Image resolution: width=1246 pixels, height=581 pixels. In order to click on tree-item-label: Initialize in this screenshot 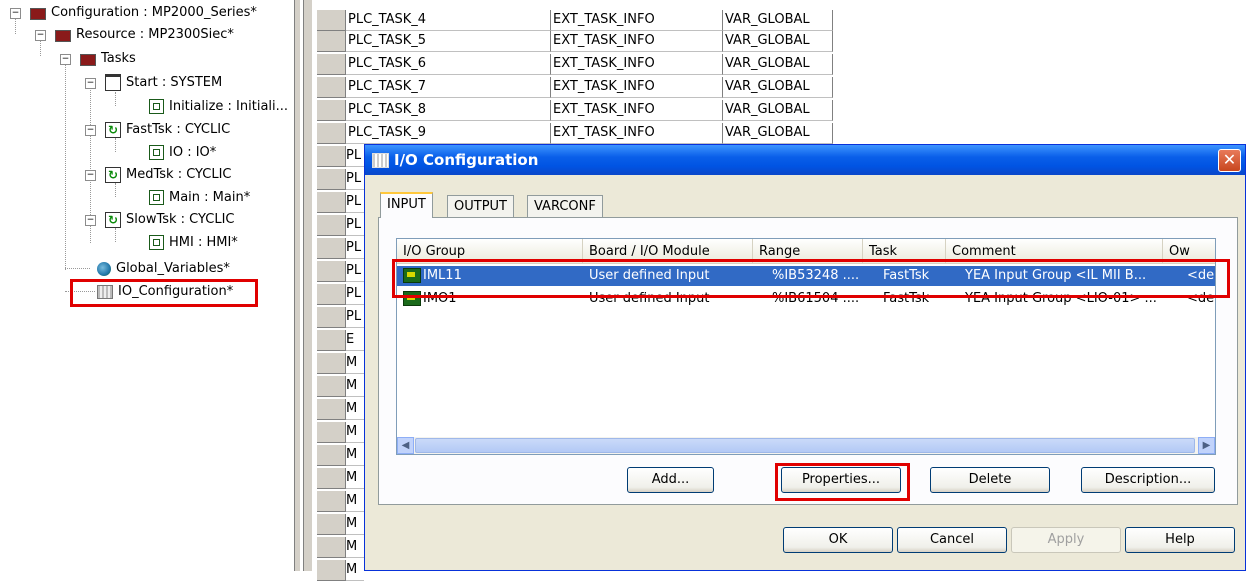, I will do `click(229, 106)`.